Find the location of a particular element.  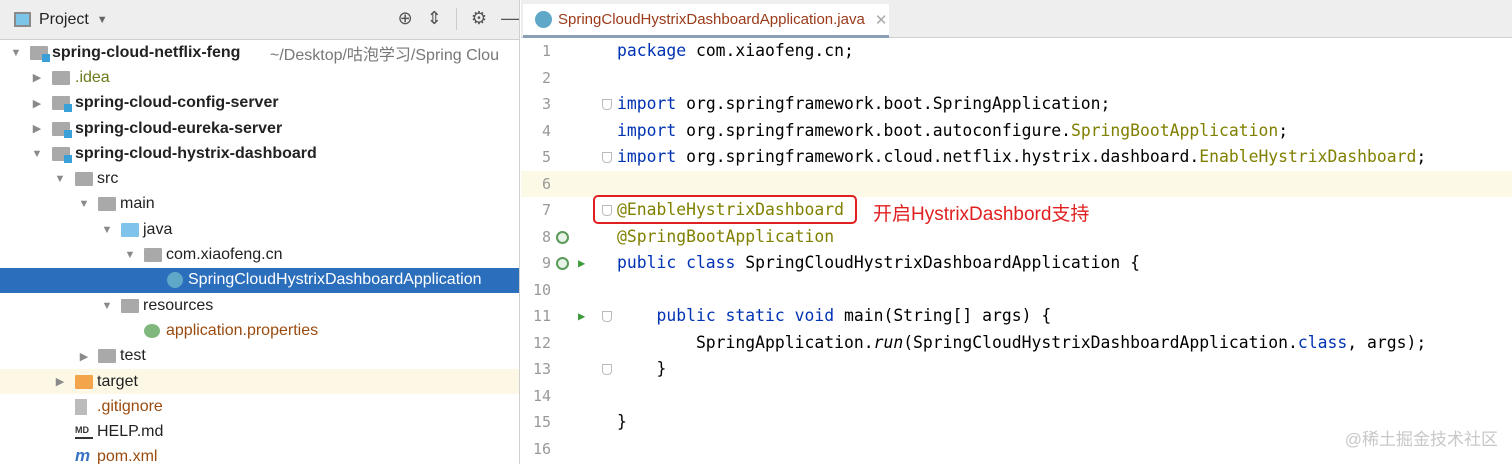

tree-item: ▼ spring-cloud-hystrix-dashboard is located at coordinates (259, 153).